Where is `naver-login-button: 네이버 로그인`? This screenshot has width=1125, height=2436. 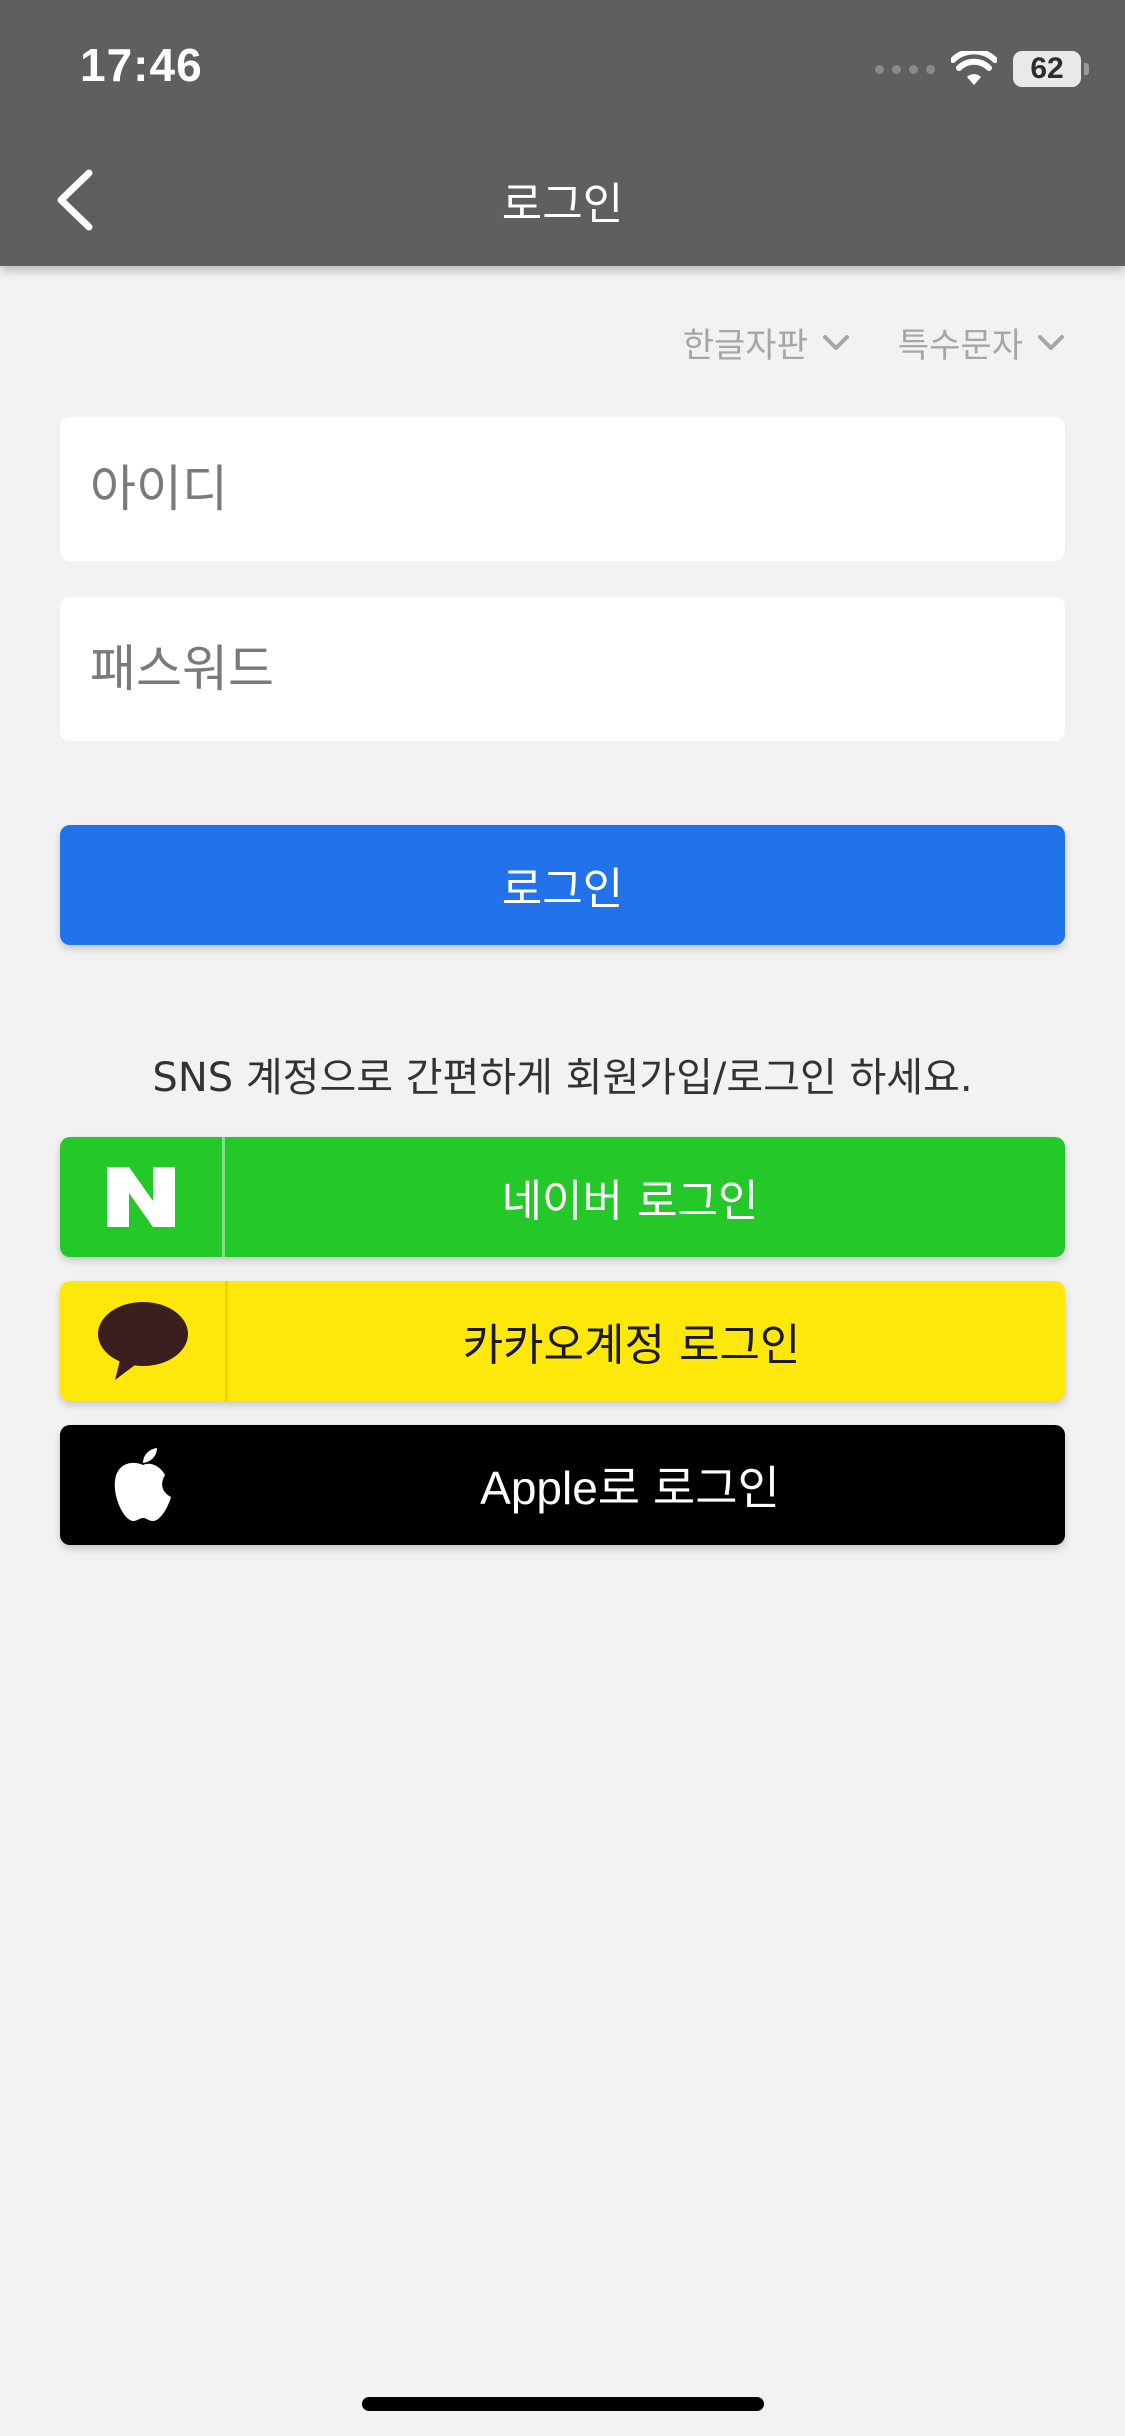
naver-login-button: 네이버 로그인 is located at coordinates (562, 1197).